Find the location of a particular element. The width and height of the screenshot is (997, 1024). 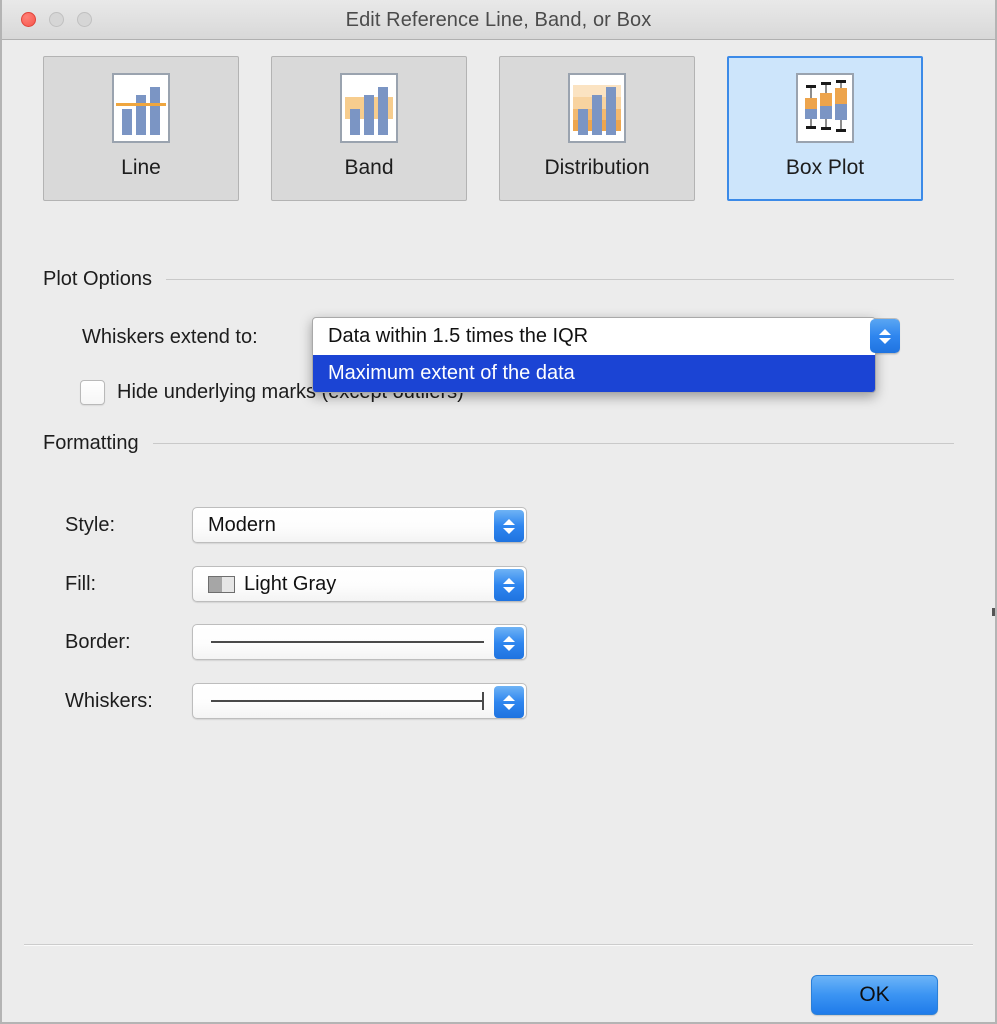

fill-value: Light Gray is located at coordinates (290, 583).